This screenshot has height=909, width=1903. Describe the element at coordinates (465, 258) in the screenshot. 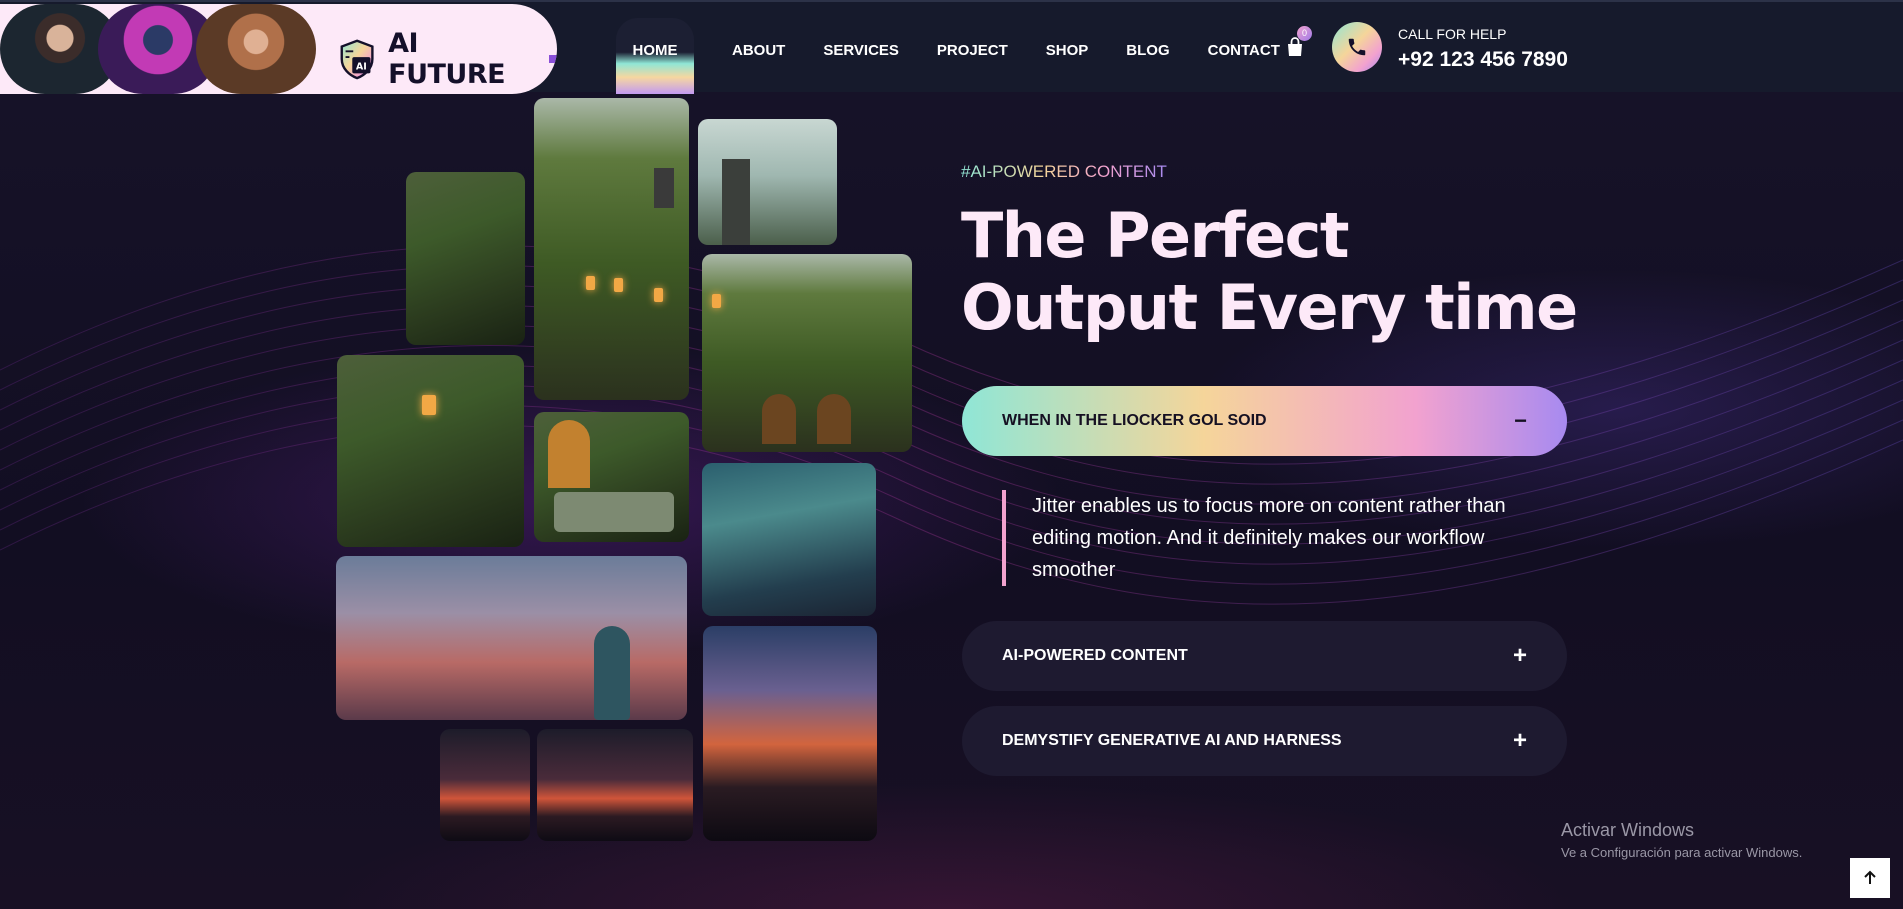

I see `collage-image-ivy-wall` at that location.